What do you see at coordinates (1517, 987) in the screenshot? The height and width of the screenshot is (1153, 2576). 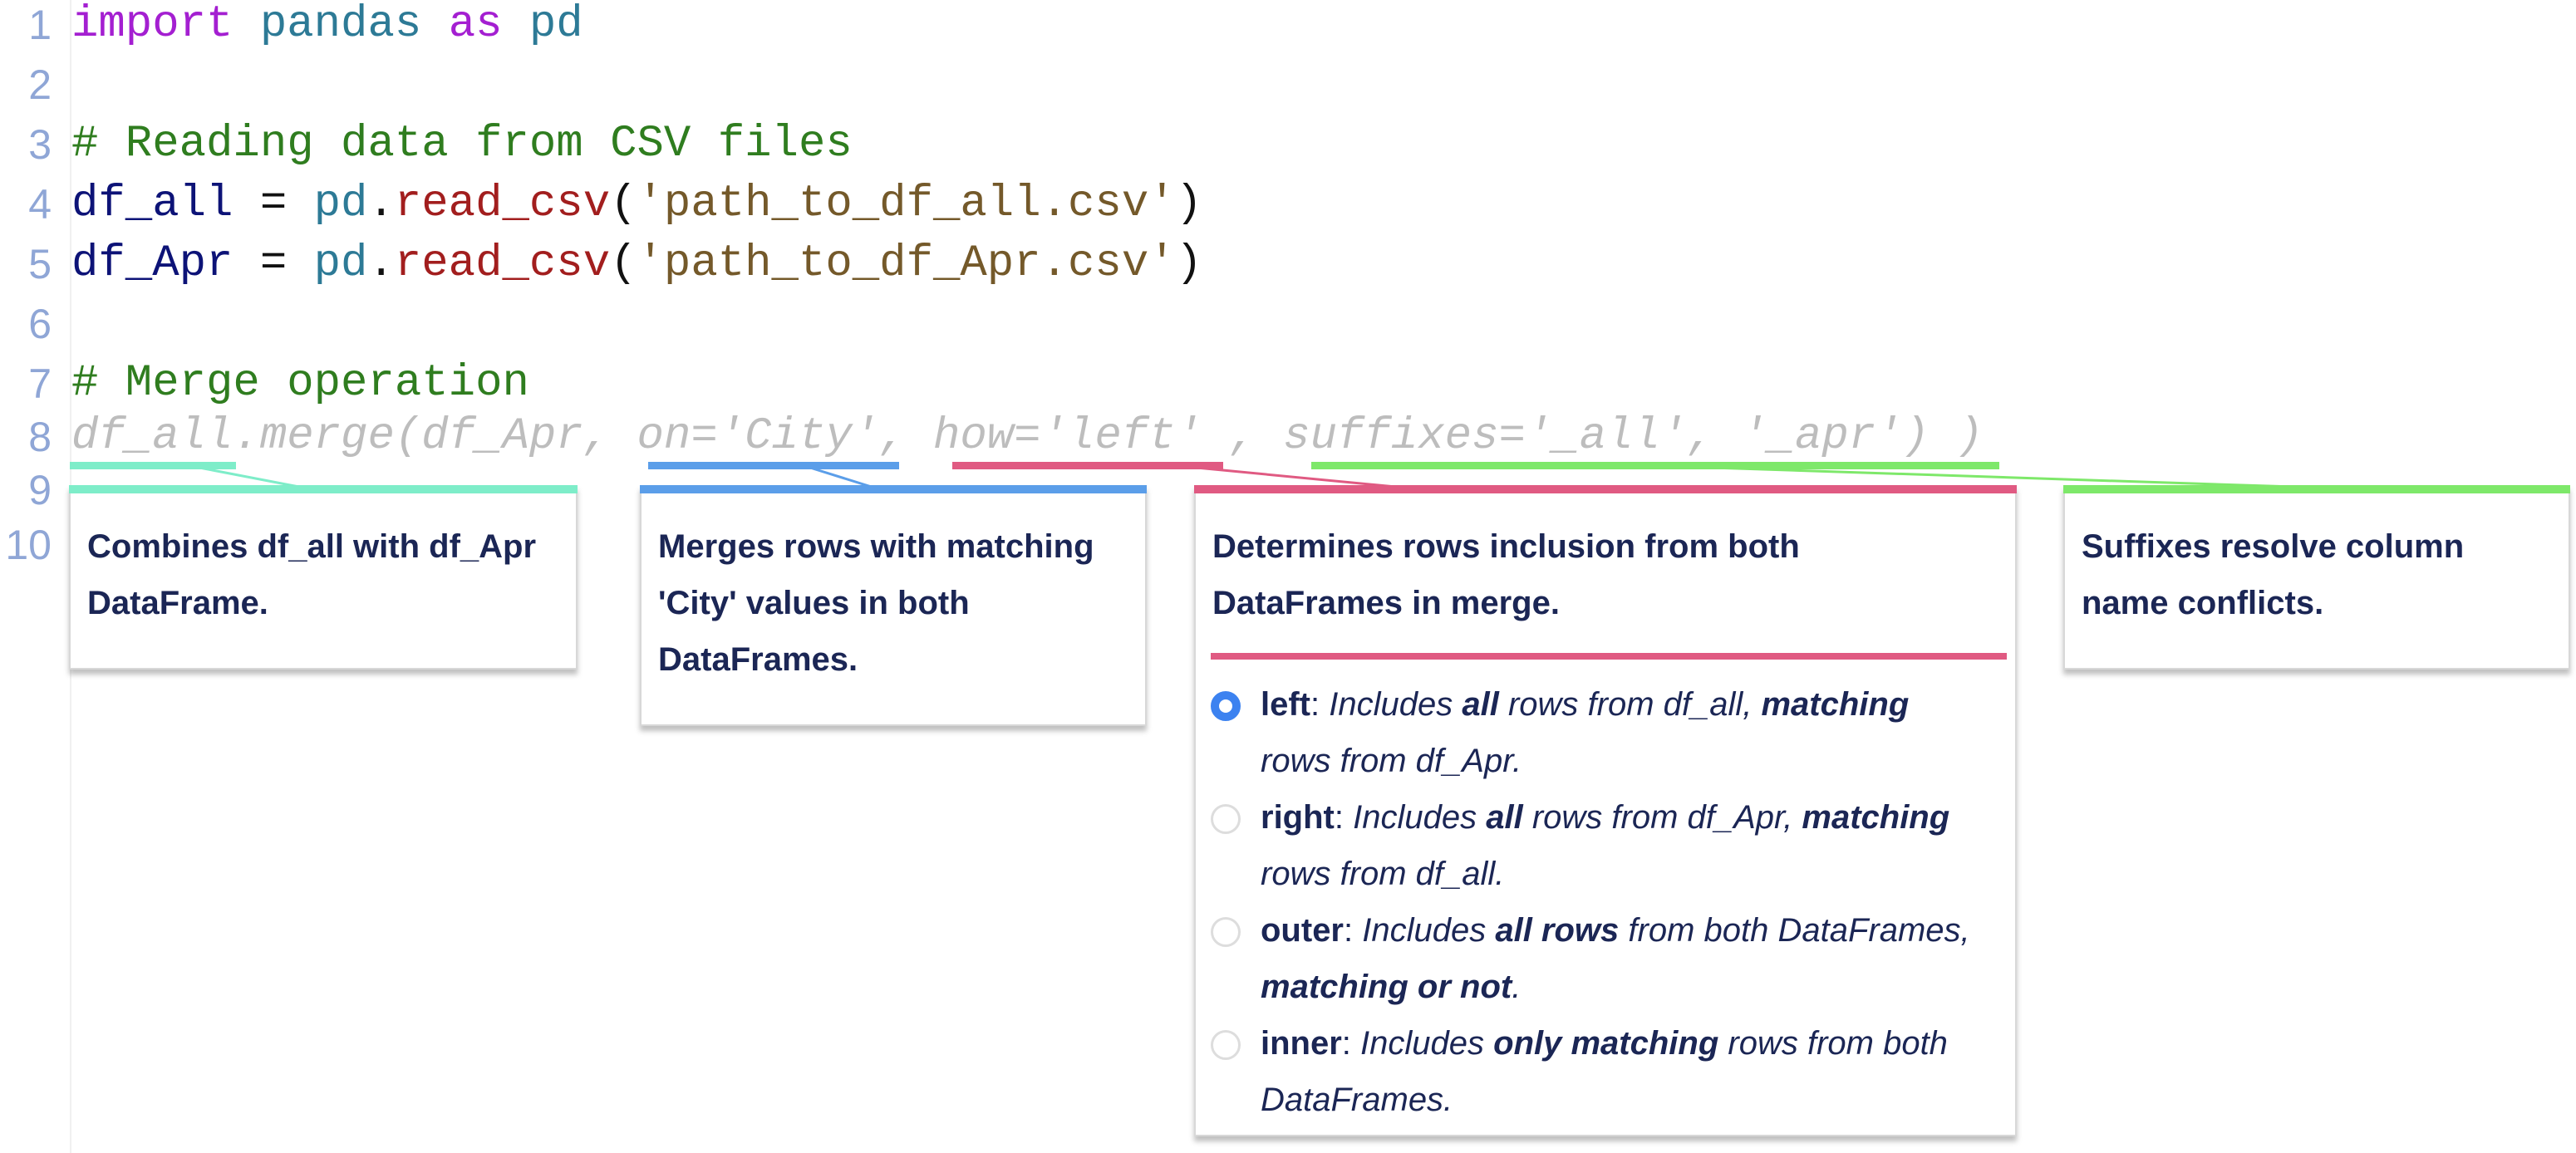 I see `option-text: .` at bounding box center [1517, 987].